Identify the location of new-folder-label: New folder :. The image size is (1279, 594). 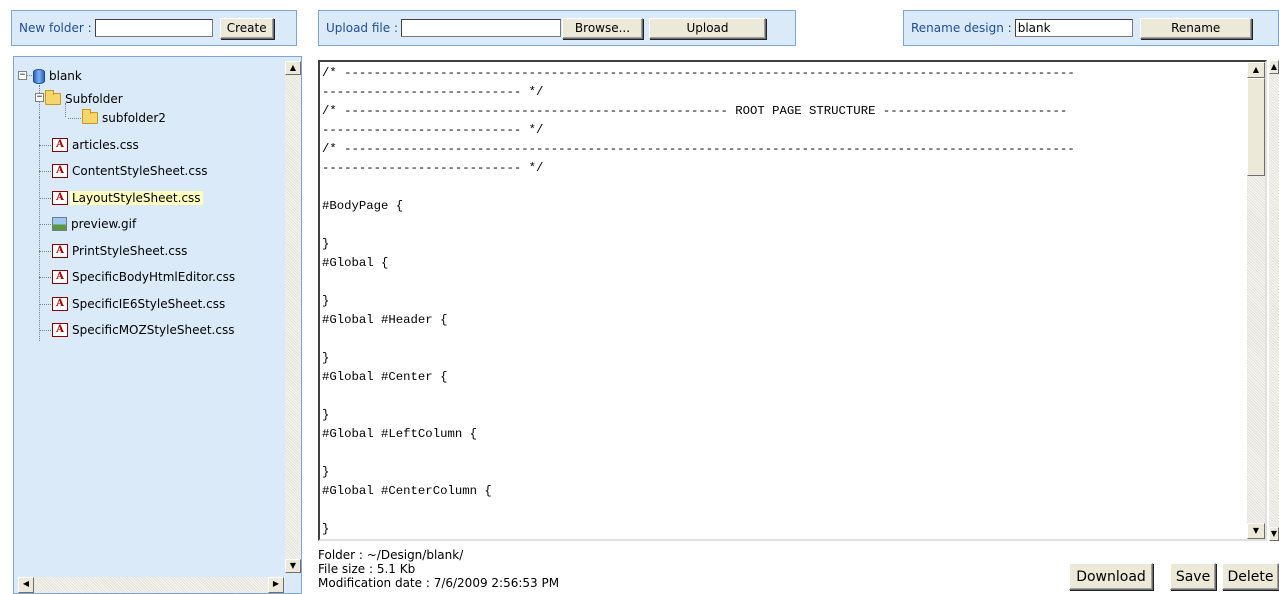
(55, 28).